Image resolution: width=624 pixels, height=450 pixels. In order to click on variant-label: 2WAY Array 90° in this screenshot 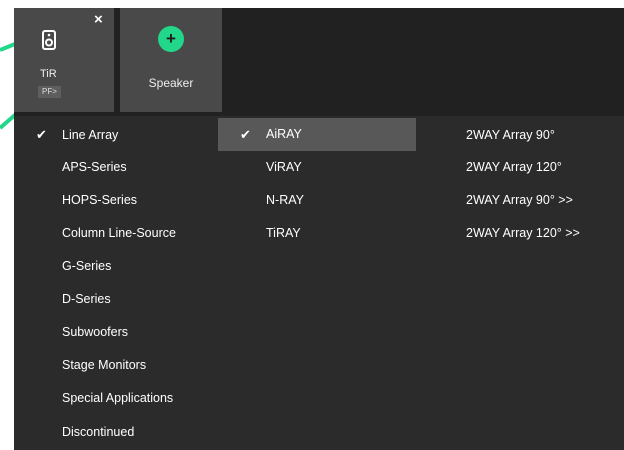, I will do `click(510, 135)`.